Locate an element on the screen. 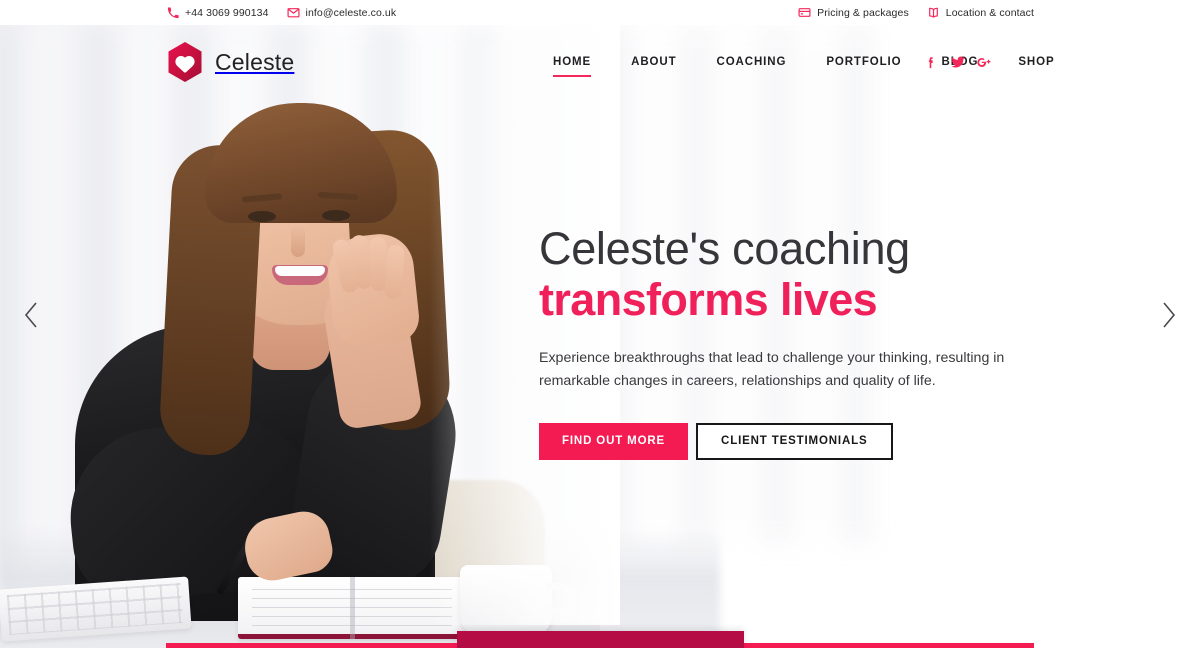 The height and width of the screenshot is (648, 1200). client-testimonials-button: CLIENT TESTIMONIALS is located at coordinates (794, 441).